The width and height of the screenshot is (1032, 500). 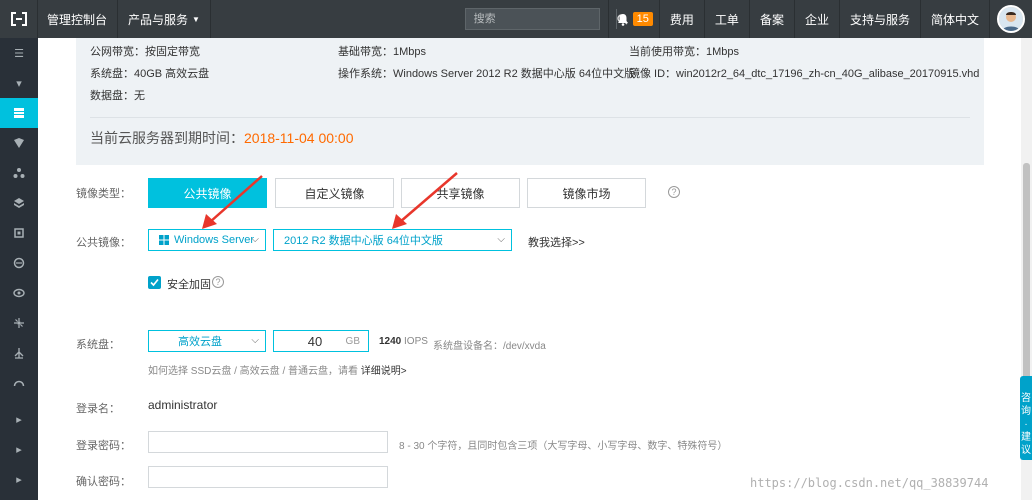 I want to click on ecs-icon, so click(x=19, y=113).